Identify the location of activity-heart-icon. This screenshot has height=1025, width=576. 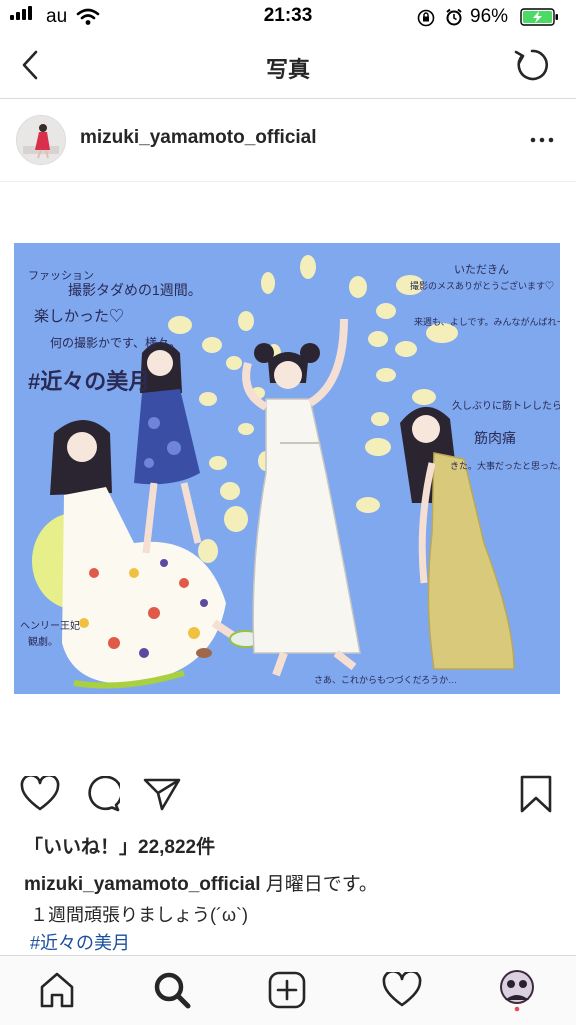
(402, 989).